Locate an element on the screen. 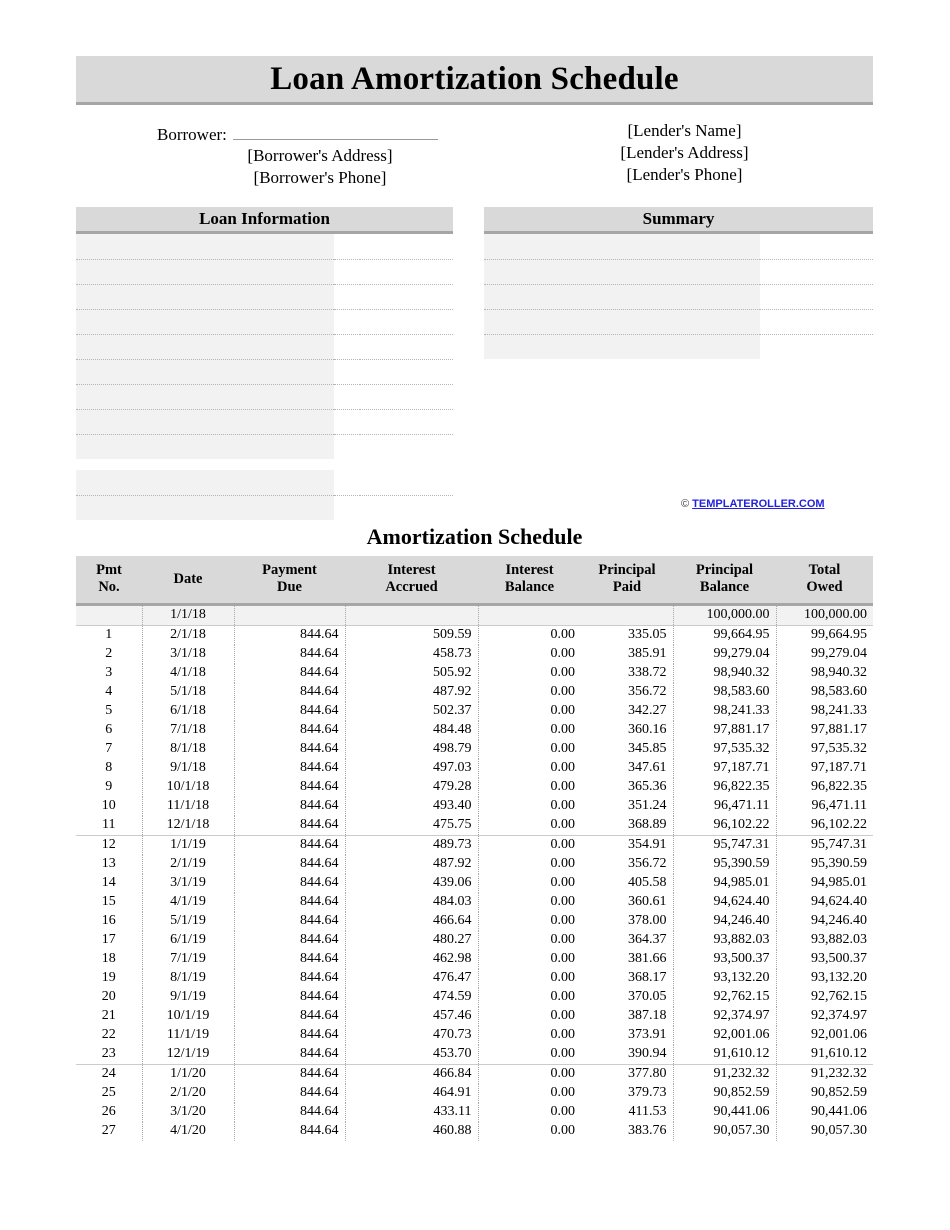  cell-principal-paid: 378.00 is located at coordinates (627, 921).